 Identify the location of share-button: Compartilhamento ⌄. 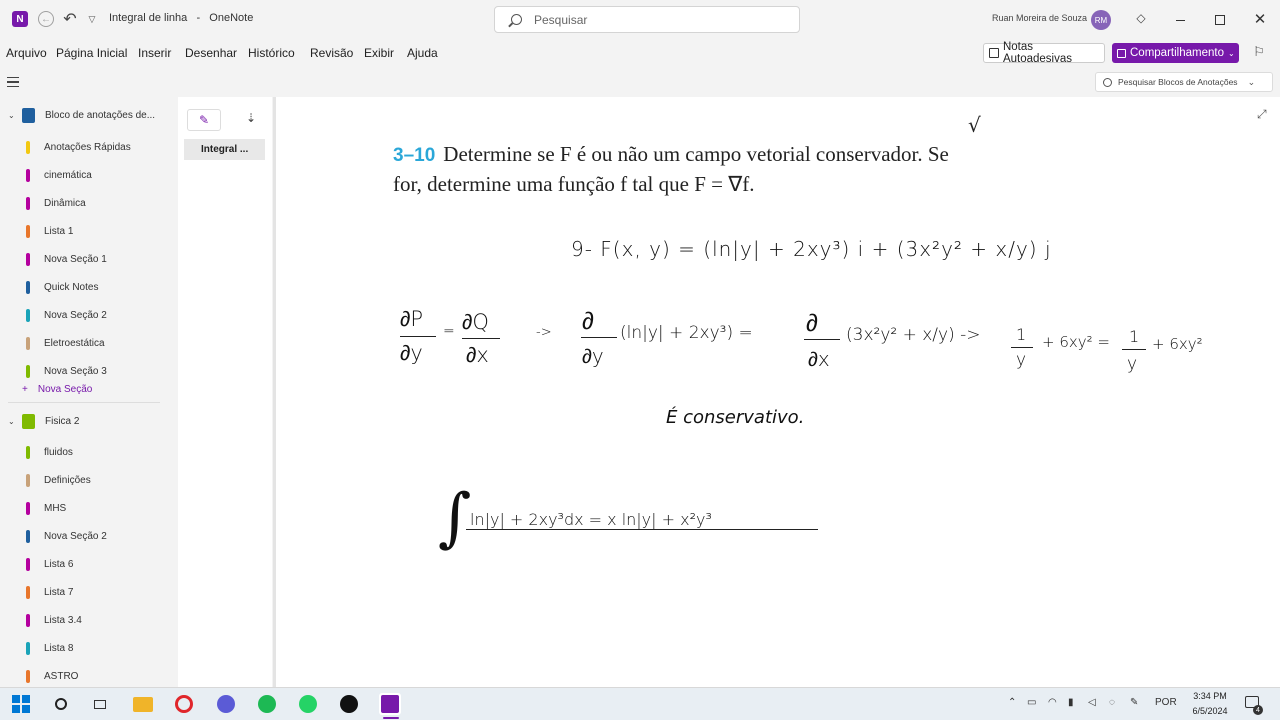
(1175, 53).